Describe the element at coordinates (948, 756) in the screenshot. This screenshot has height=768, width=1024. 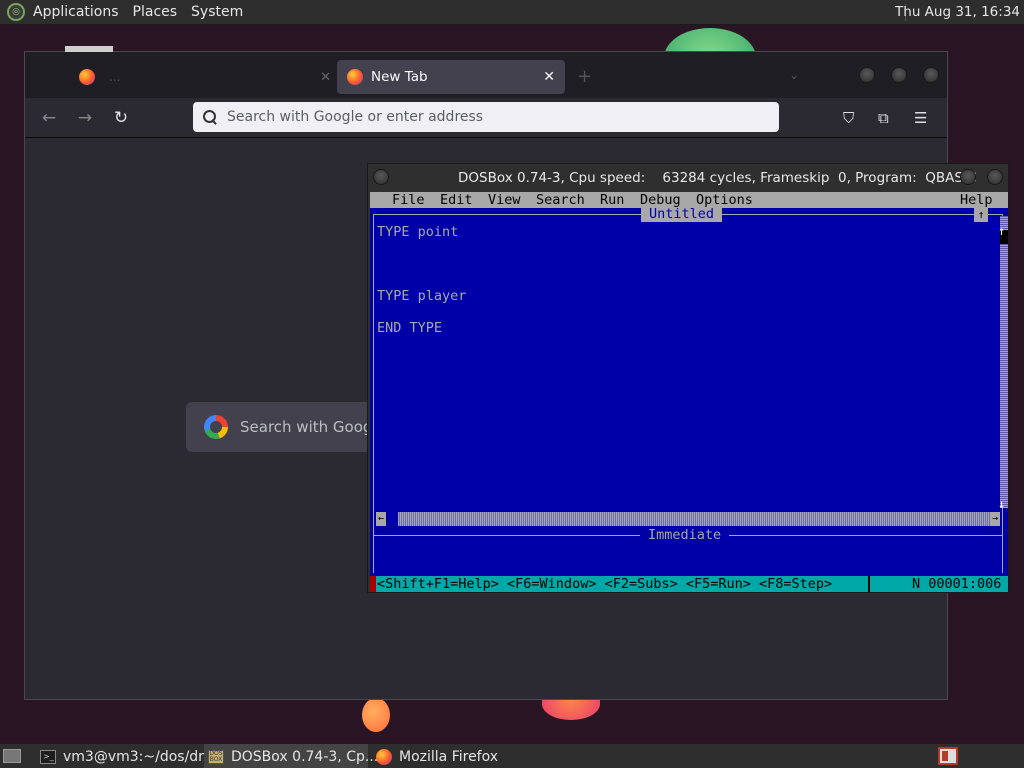
I see `workspace-switcher` at that location.